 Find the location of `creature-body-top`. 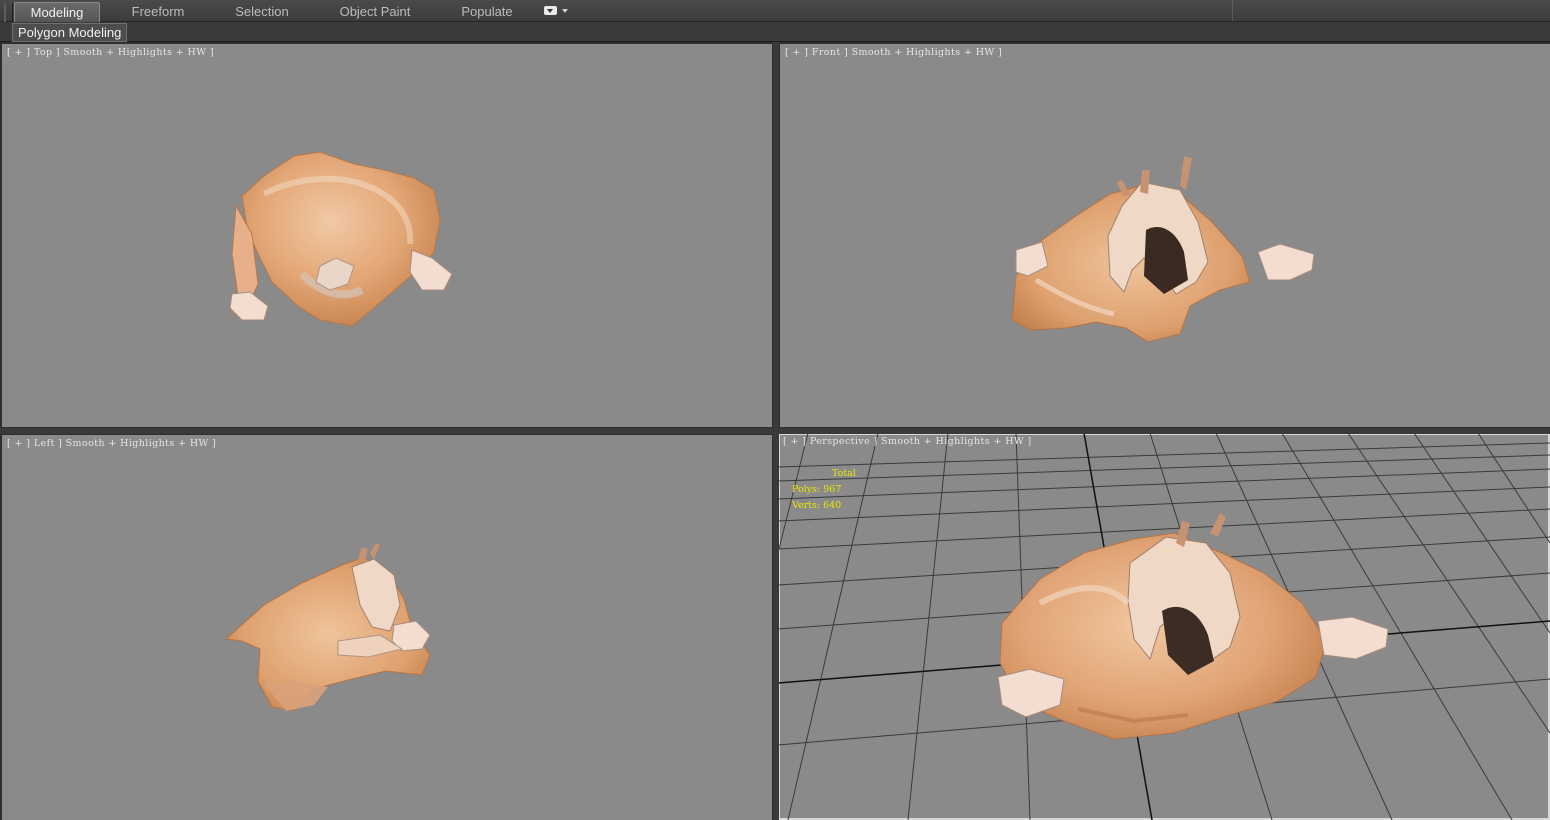

creature-body-top is located at coordinates (341, 239).